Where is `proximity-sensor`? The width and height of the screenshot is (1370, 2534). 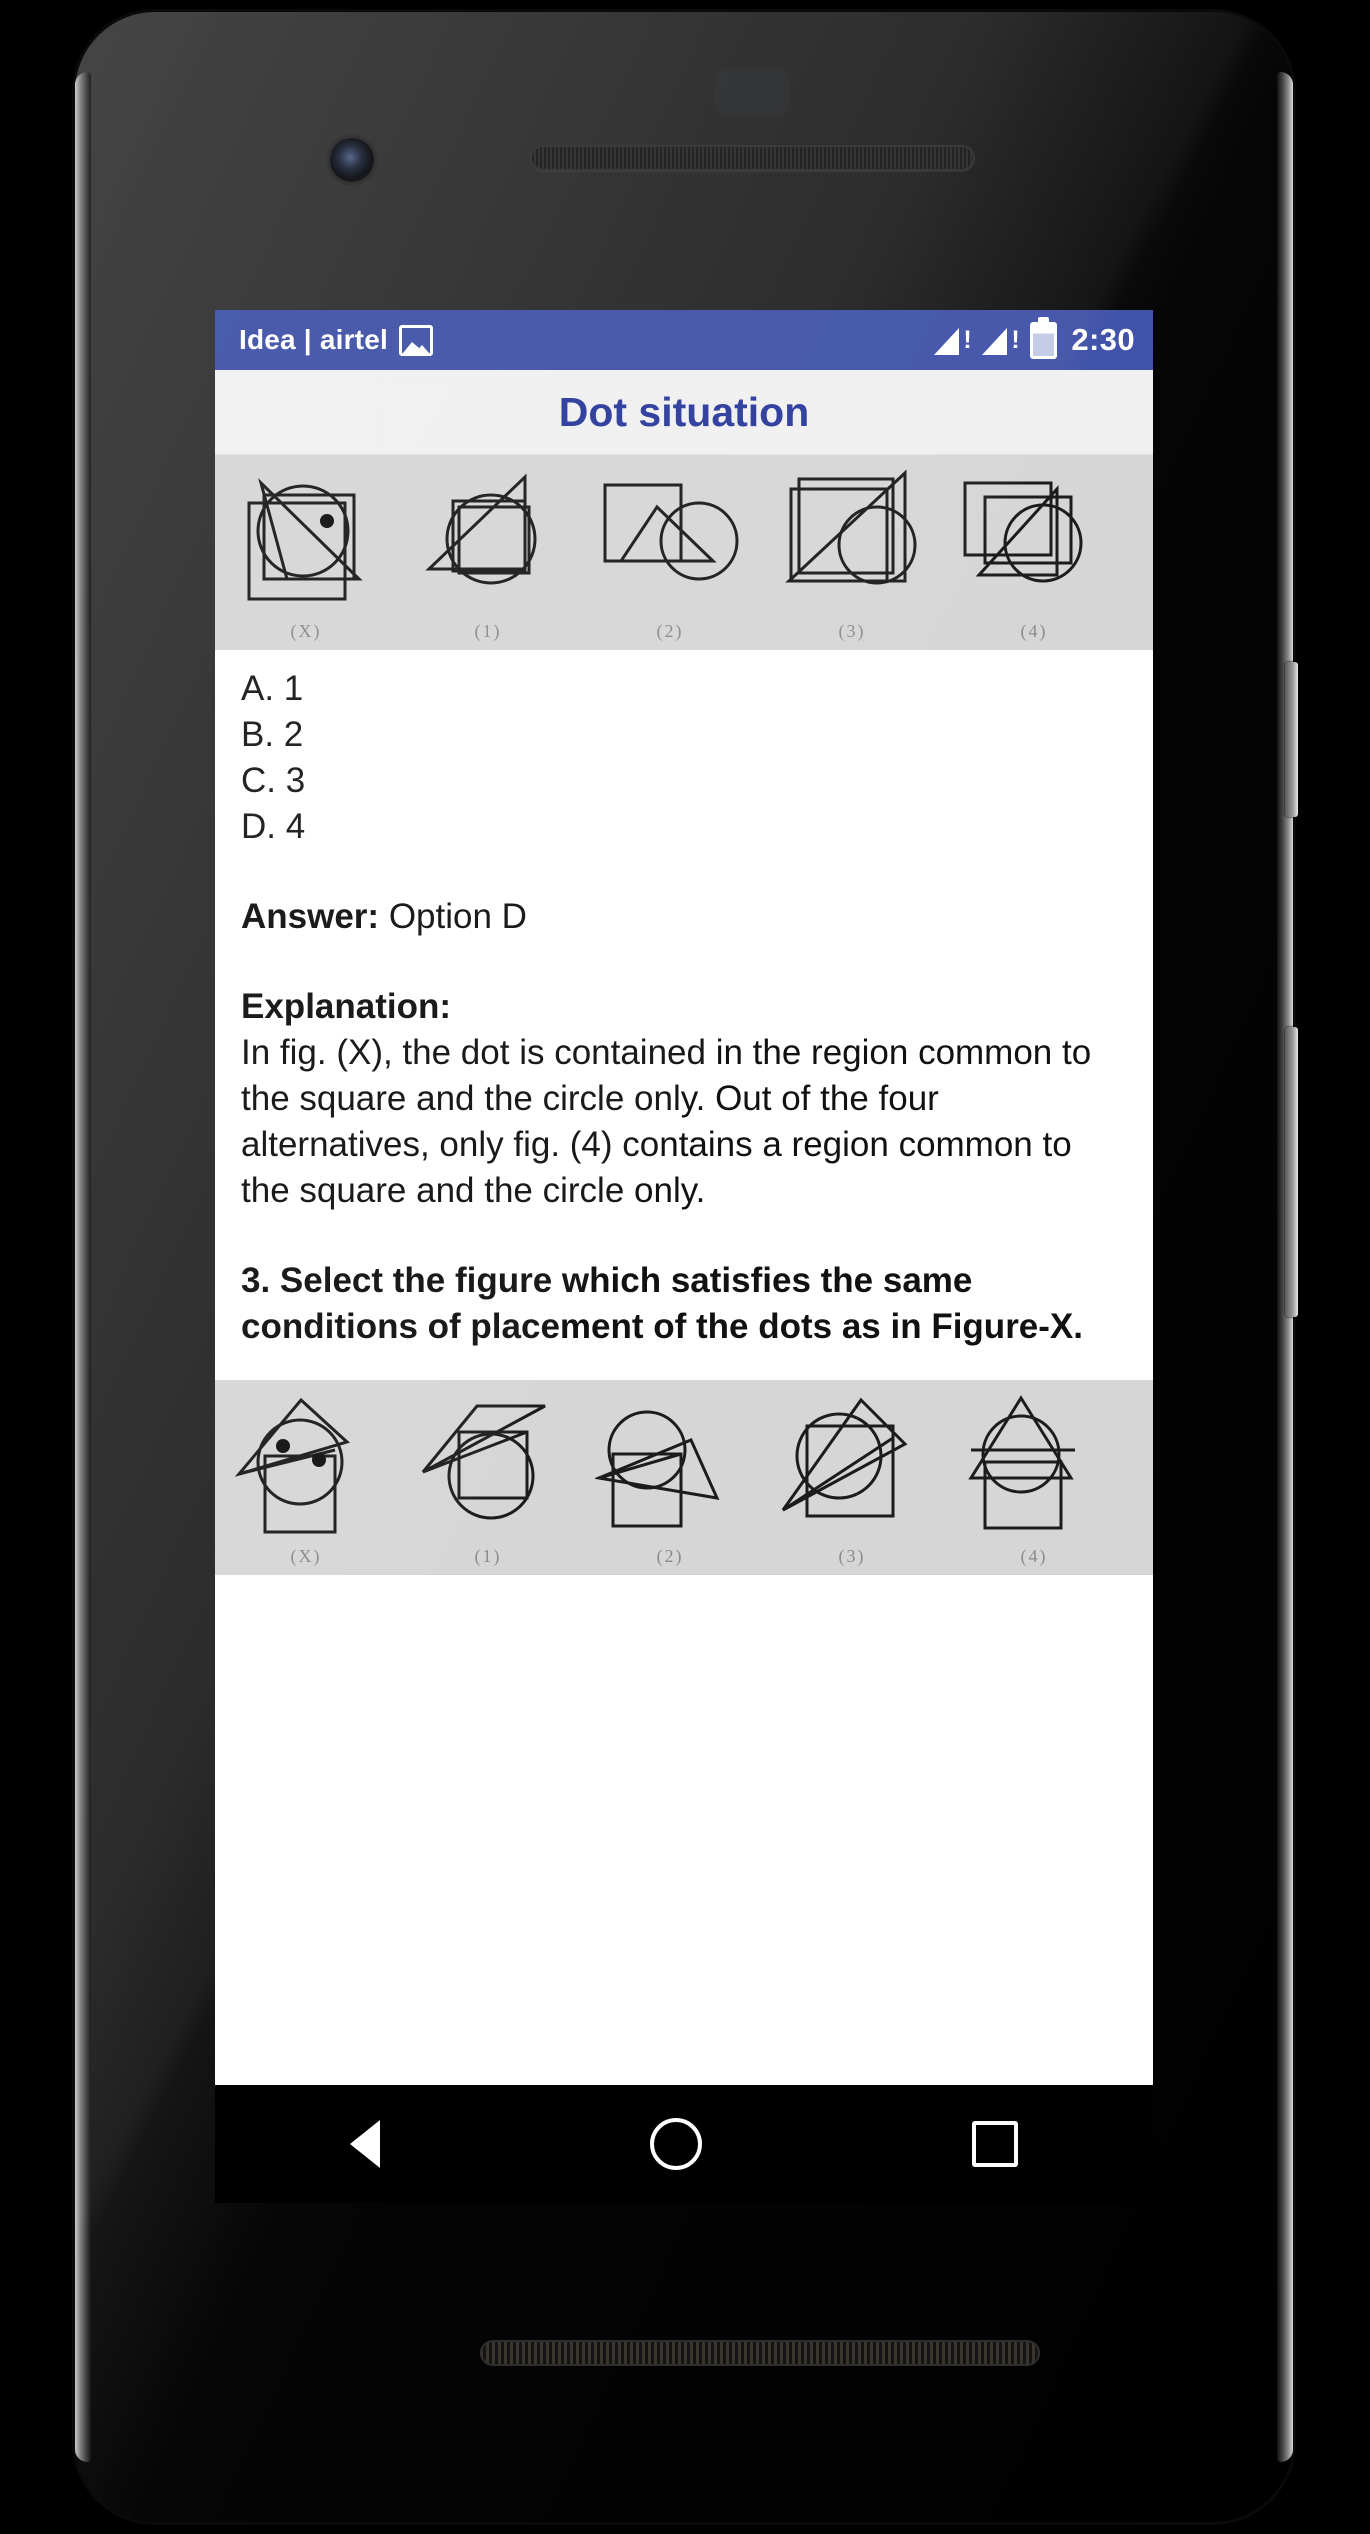
proximity-sensor is located at coordinates (752, 92).